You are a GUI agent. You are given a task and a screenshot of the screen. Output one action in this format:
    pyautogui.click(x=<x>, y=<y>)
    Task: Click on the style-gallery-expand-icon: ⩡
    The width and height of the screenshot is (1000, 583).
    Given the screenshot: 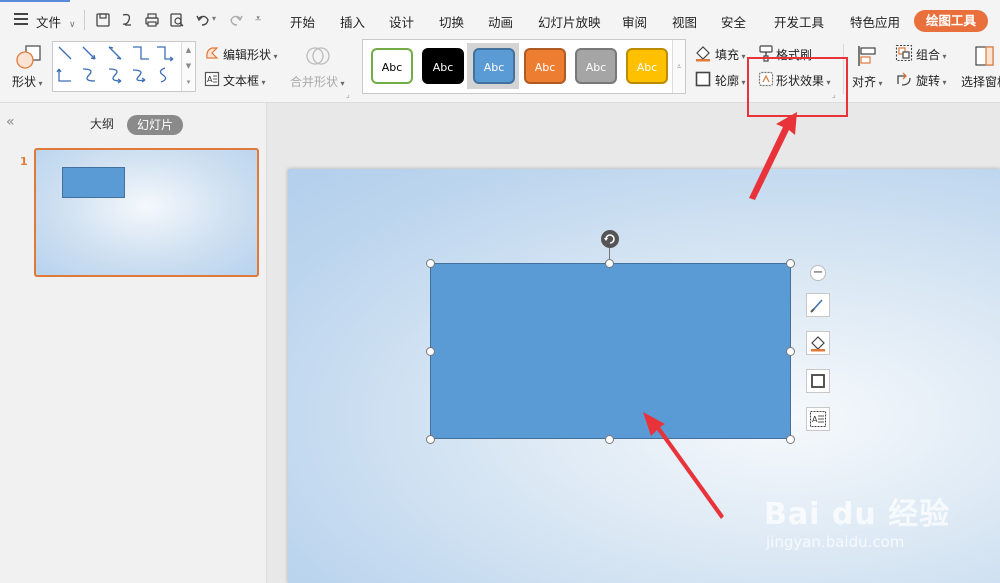 What is the action you would take?
    pyautogui.click(x=678, y=66)
    